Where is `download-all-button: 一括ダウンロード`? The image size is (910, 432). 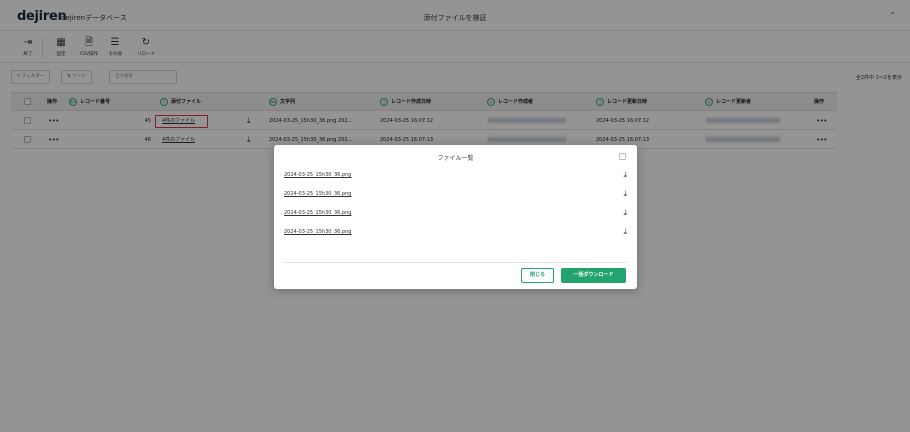 download-all-button: 一括ダウンロード is located at coordinates (593, 275).